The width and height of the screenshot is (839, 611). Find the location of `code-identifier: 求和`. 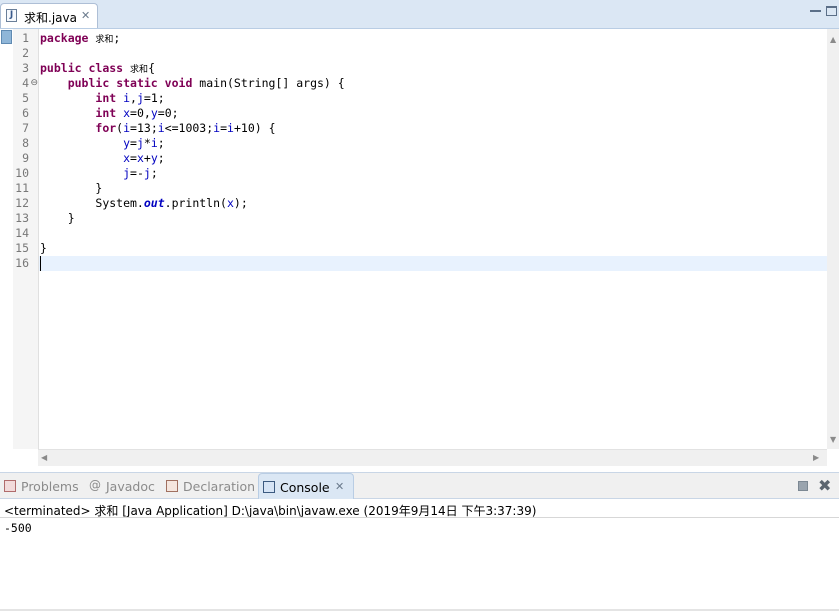

code-identifier: 求和 is located at coordinates (139, 70).